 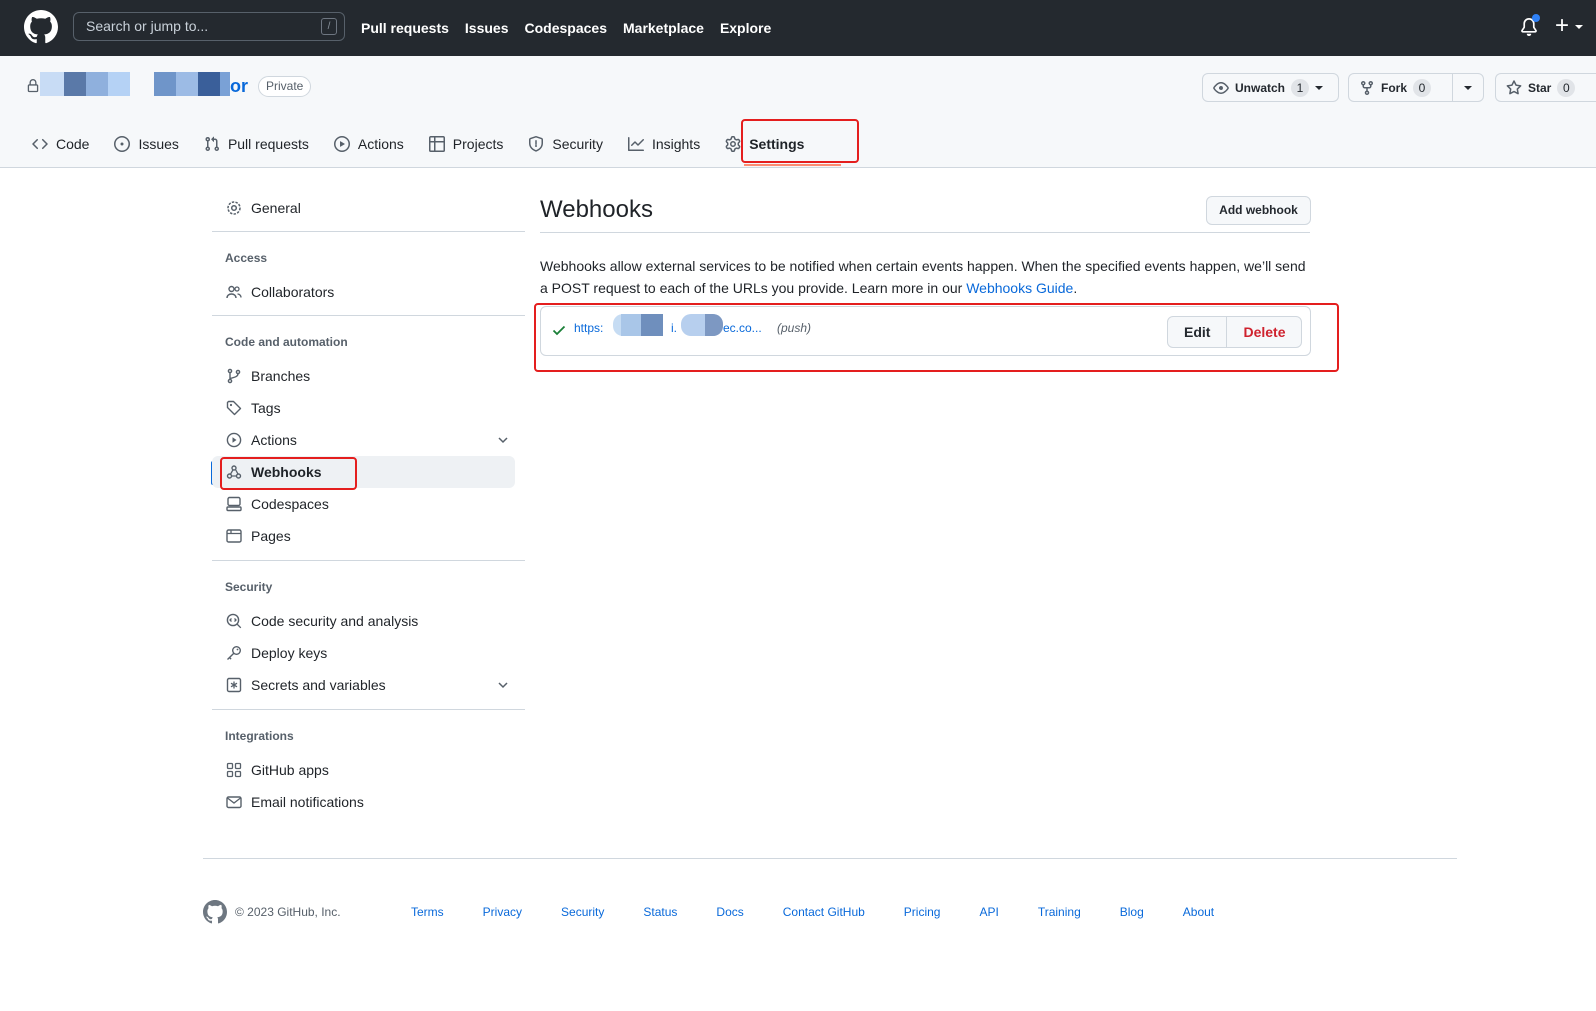 I want to click on sidebar-item-code-security: Code security and analysis, so click(x=363, y=621).